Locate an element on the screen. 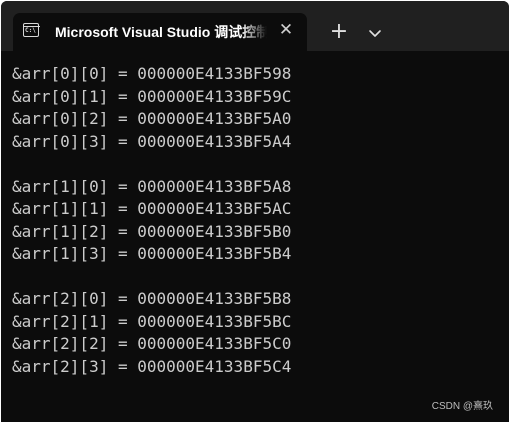 This screenshot has height=424, width=510. terminal-tab: C:\ Microsoft Visual Studio 调试控制台 ✕ is located at coordinates (160, 32).